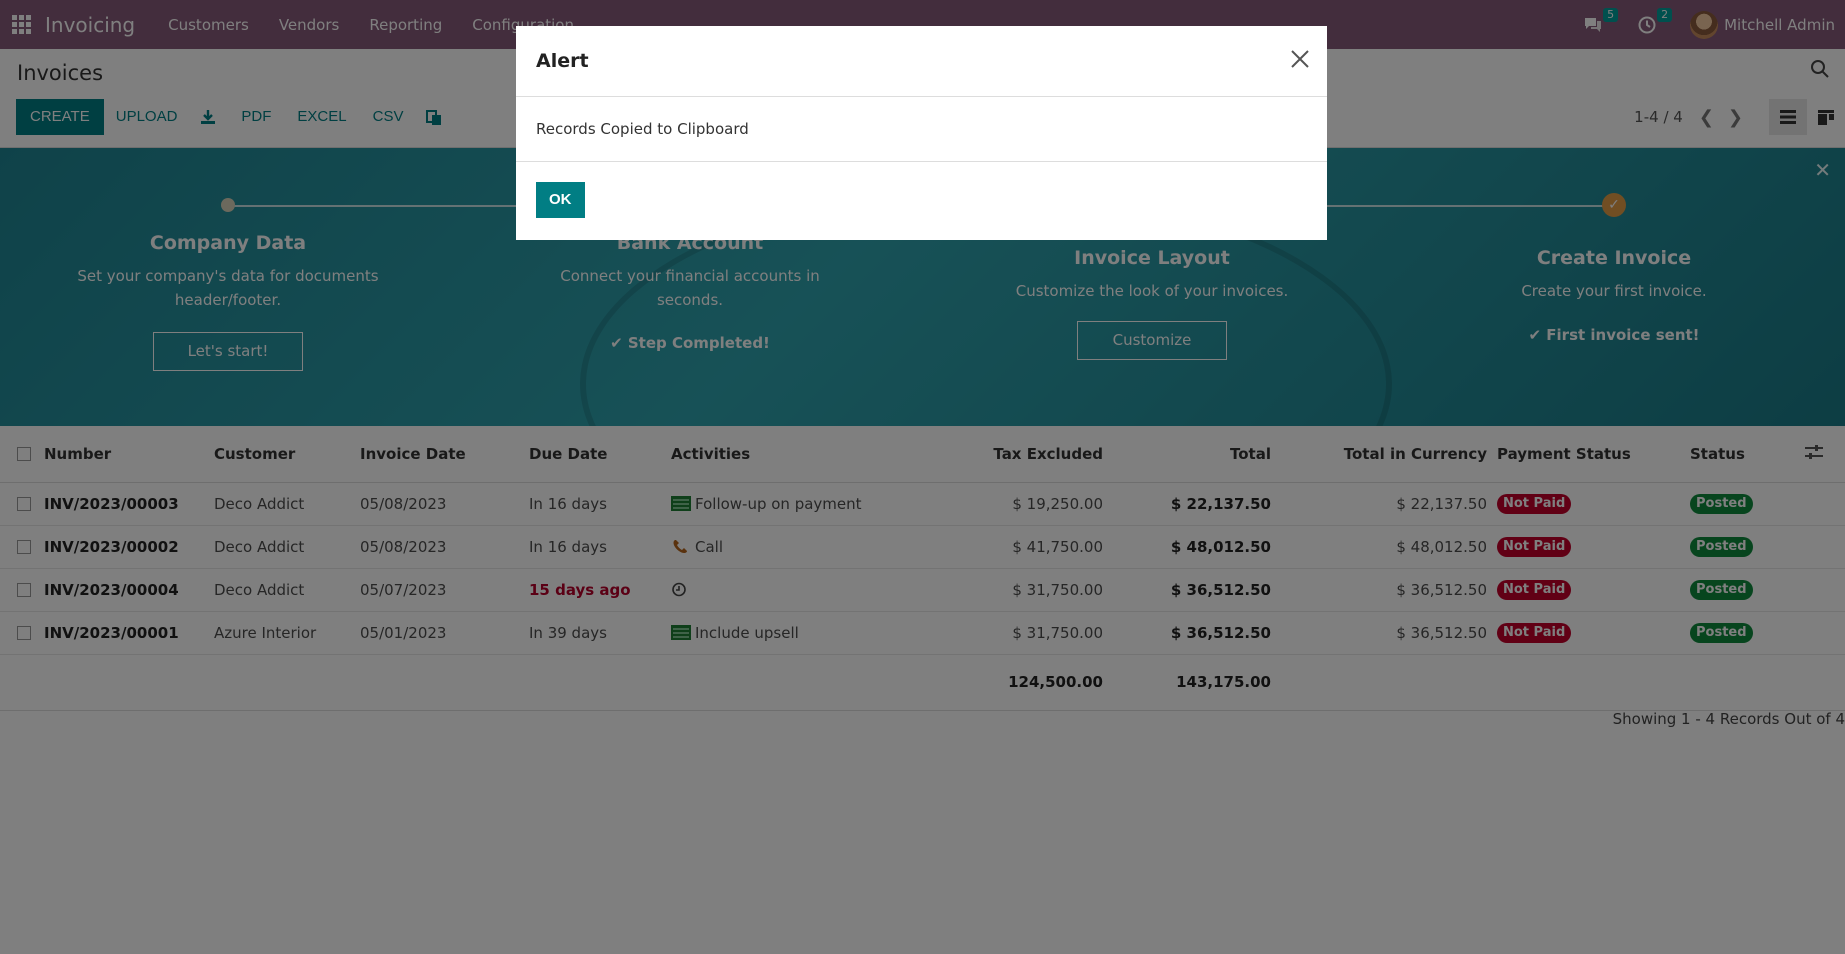  Describe the element at coordinates (642, 129) in the screenshot. I see `dialog-message: Records Copied to Clipboard` at that location.